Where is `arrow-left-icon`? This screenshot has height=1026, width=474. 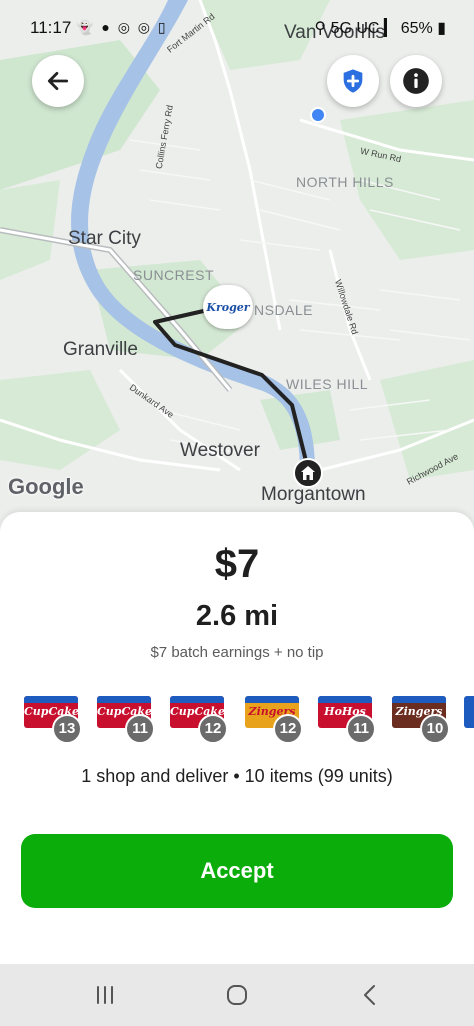
arrow-left-icon is located at coordinates (58, 81).